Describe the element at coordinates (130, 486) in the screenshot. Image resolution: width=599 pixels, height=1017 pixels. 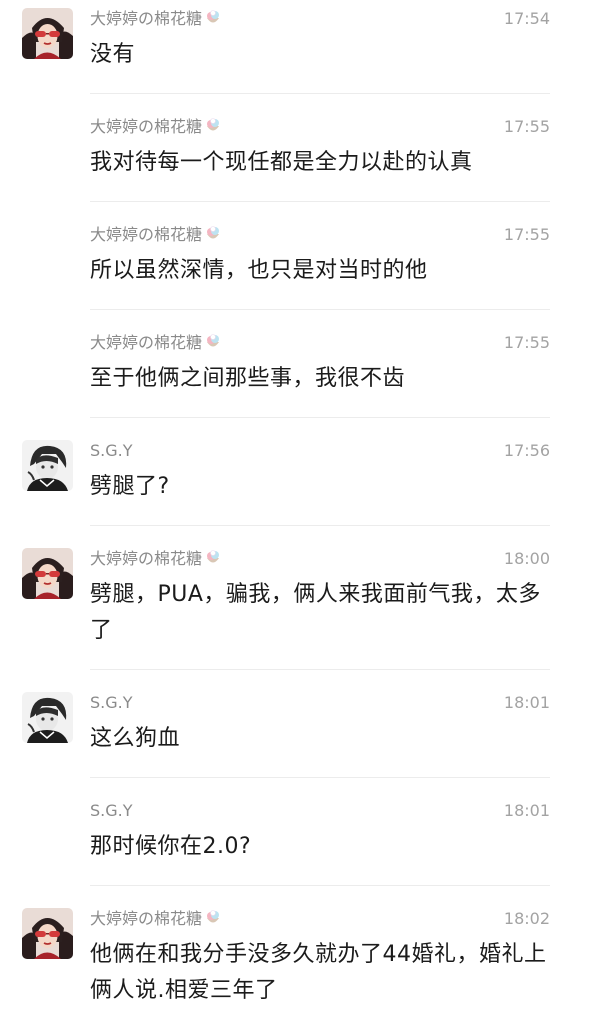
I see `message-text: 劈腿了?` at that location.